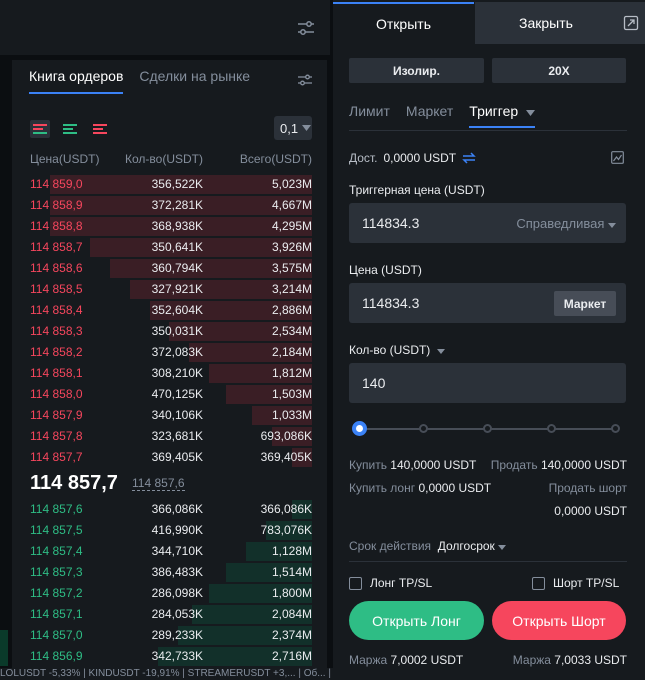  I want to click on ask-row: 114 858,7 350,641K 3,926M, so click(169, 247).